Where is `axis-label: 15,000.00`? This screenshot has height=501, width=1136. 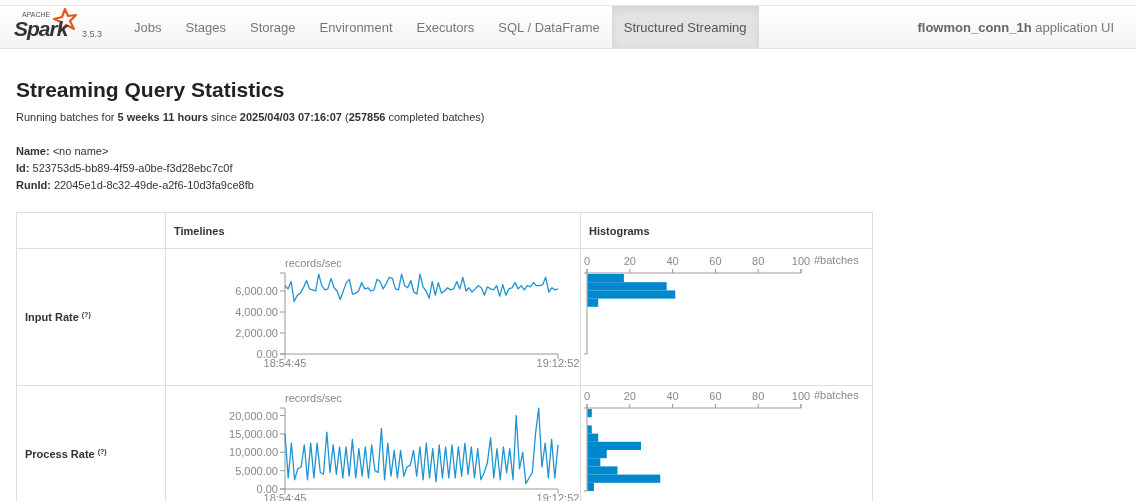
axis-label: 15,000.00 is located at coordinates (253, 433).